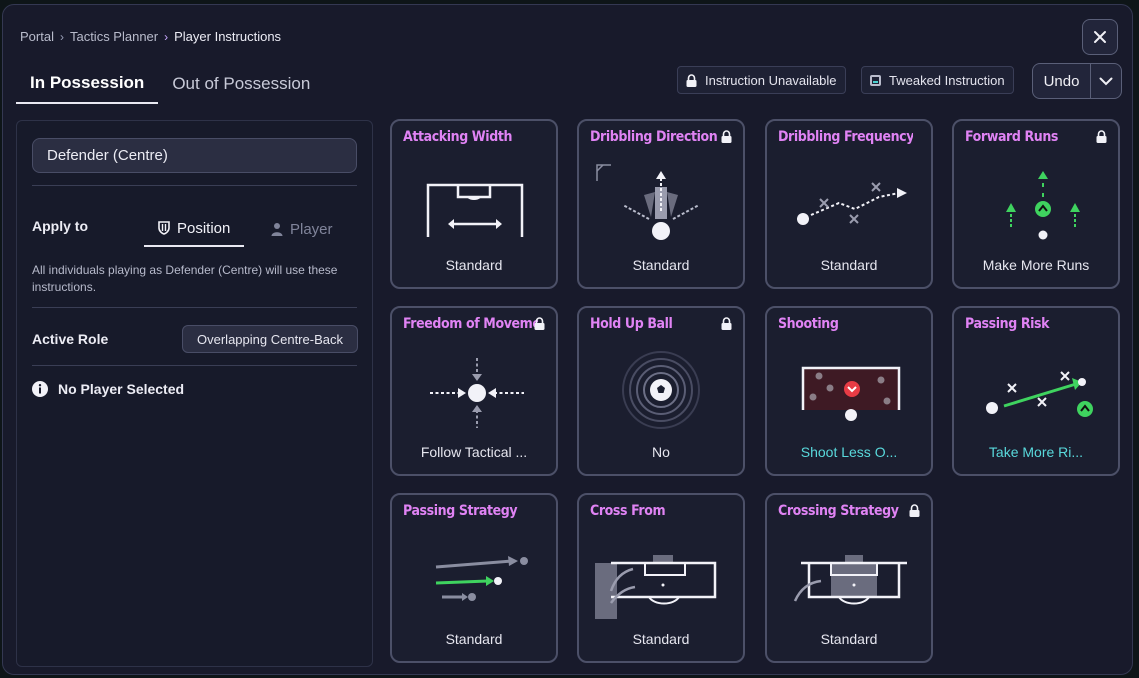 This screenshot has height=678, width=1139. Describe the element at coordinates (1039, 394) in the screenshot. I see `risky-pass-icon` at that location.